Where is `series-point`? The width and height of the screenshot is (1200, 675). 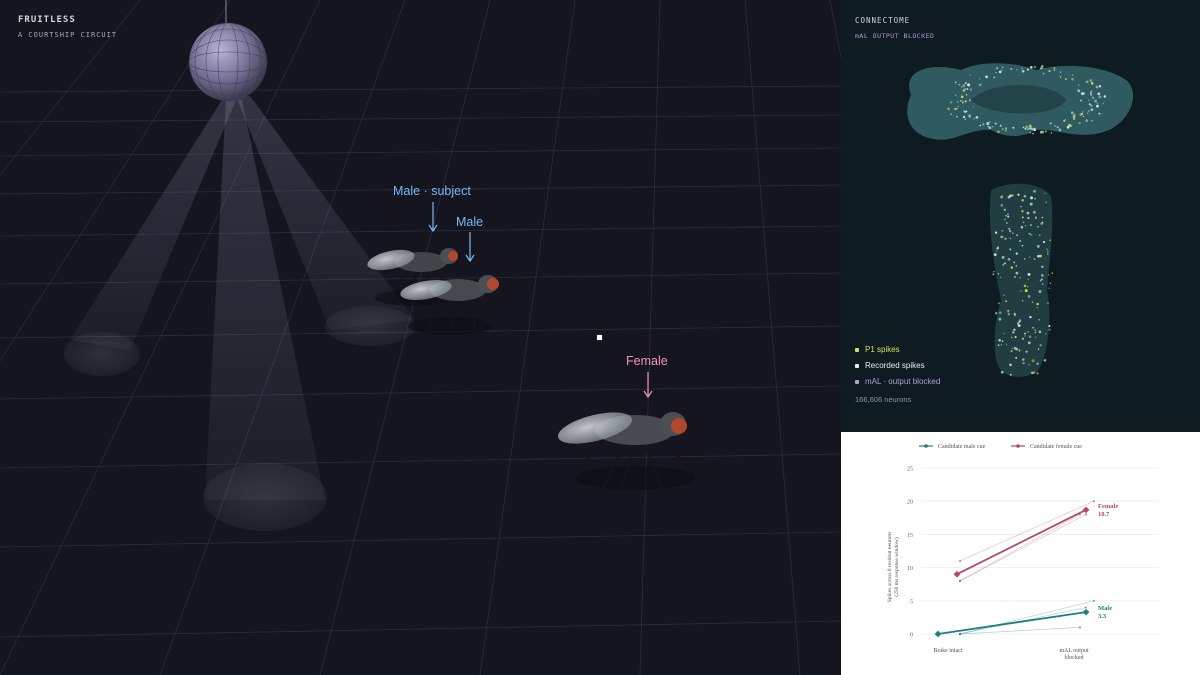
series-point is located at coordinates (1086, 612).